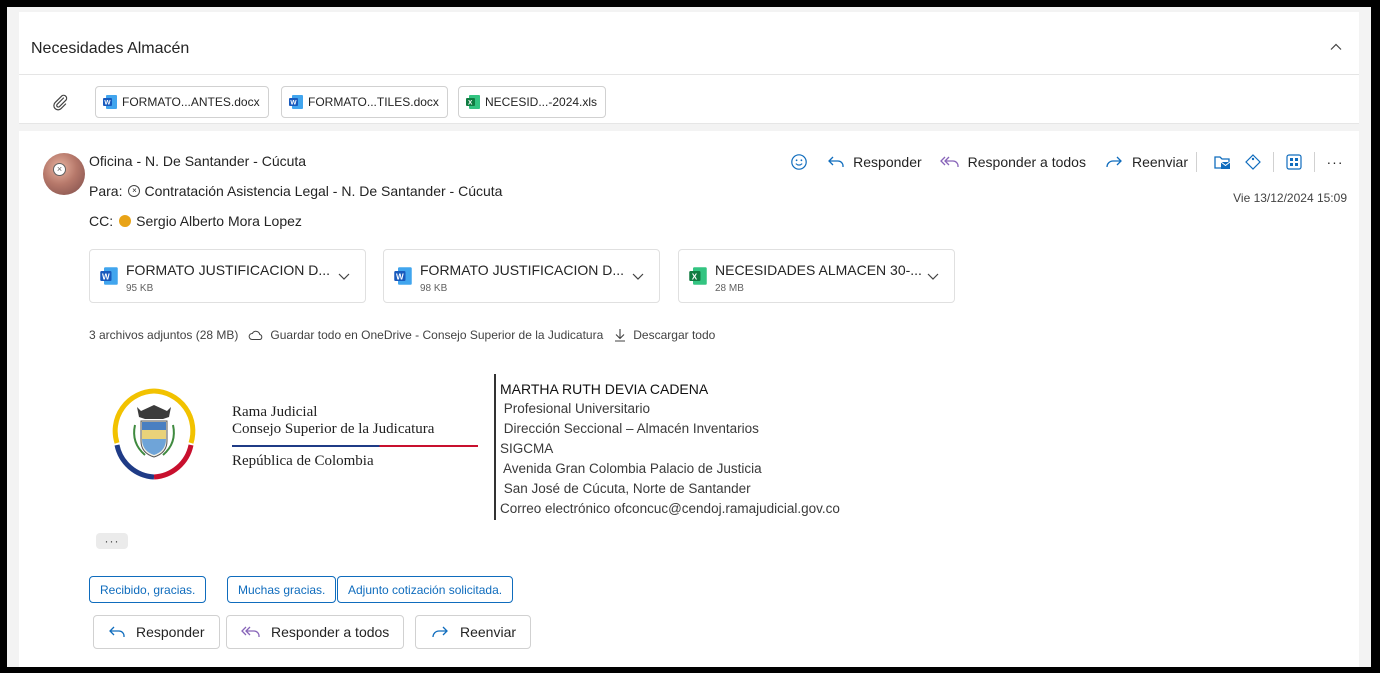 This screenshot has height=673, width=1380. I want to click on apps-button, so click(1294, 162).